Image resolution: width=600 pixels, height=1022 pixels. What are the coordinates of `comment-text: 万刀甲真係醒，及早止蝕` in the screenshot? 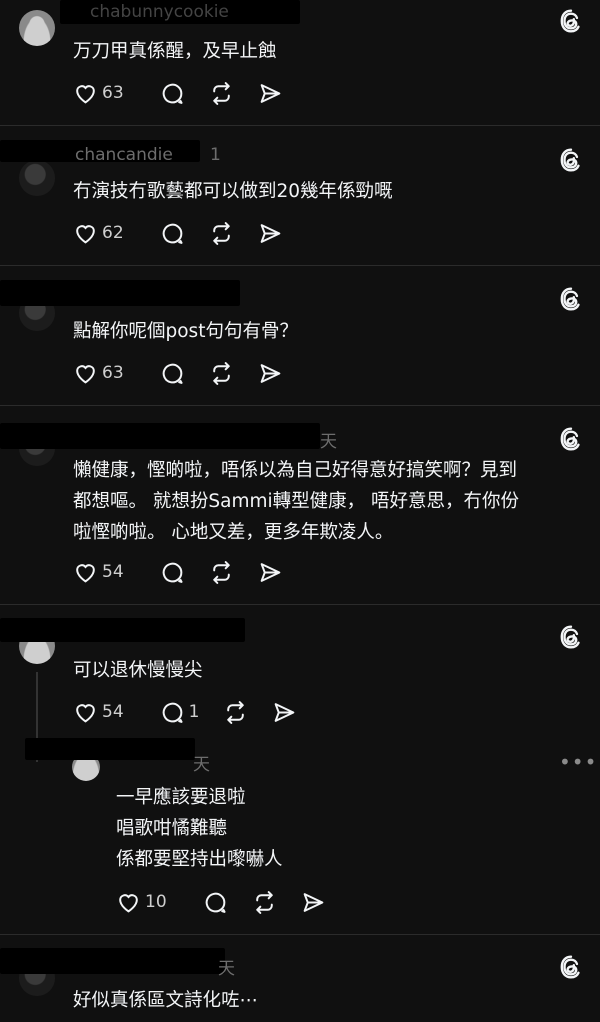 It's located at (175, 51).